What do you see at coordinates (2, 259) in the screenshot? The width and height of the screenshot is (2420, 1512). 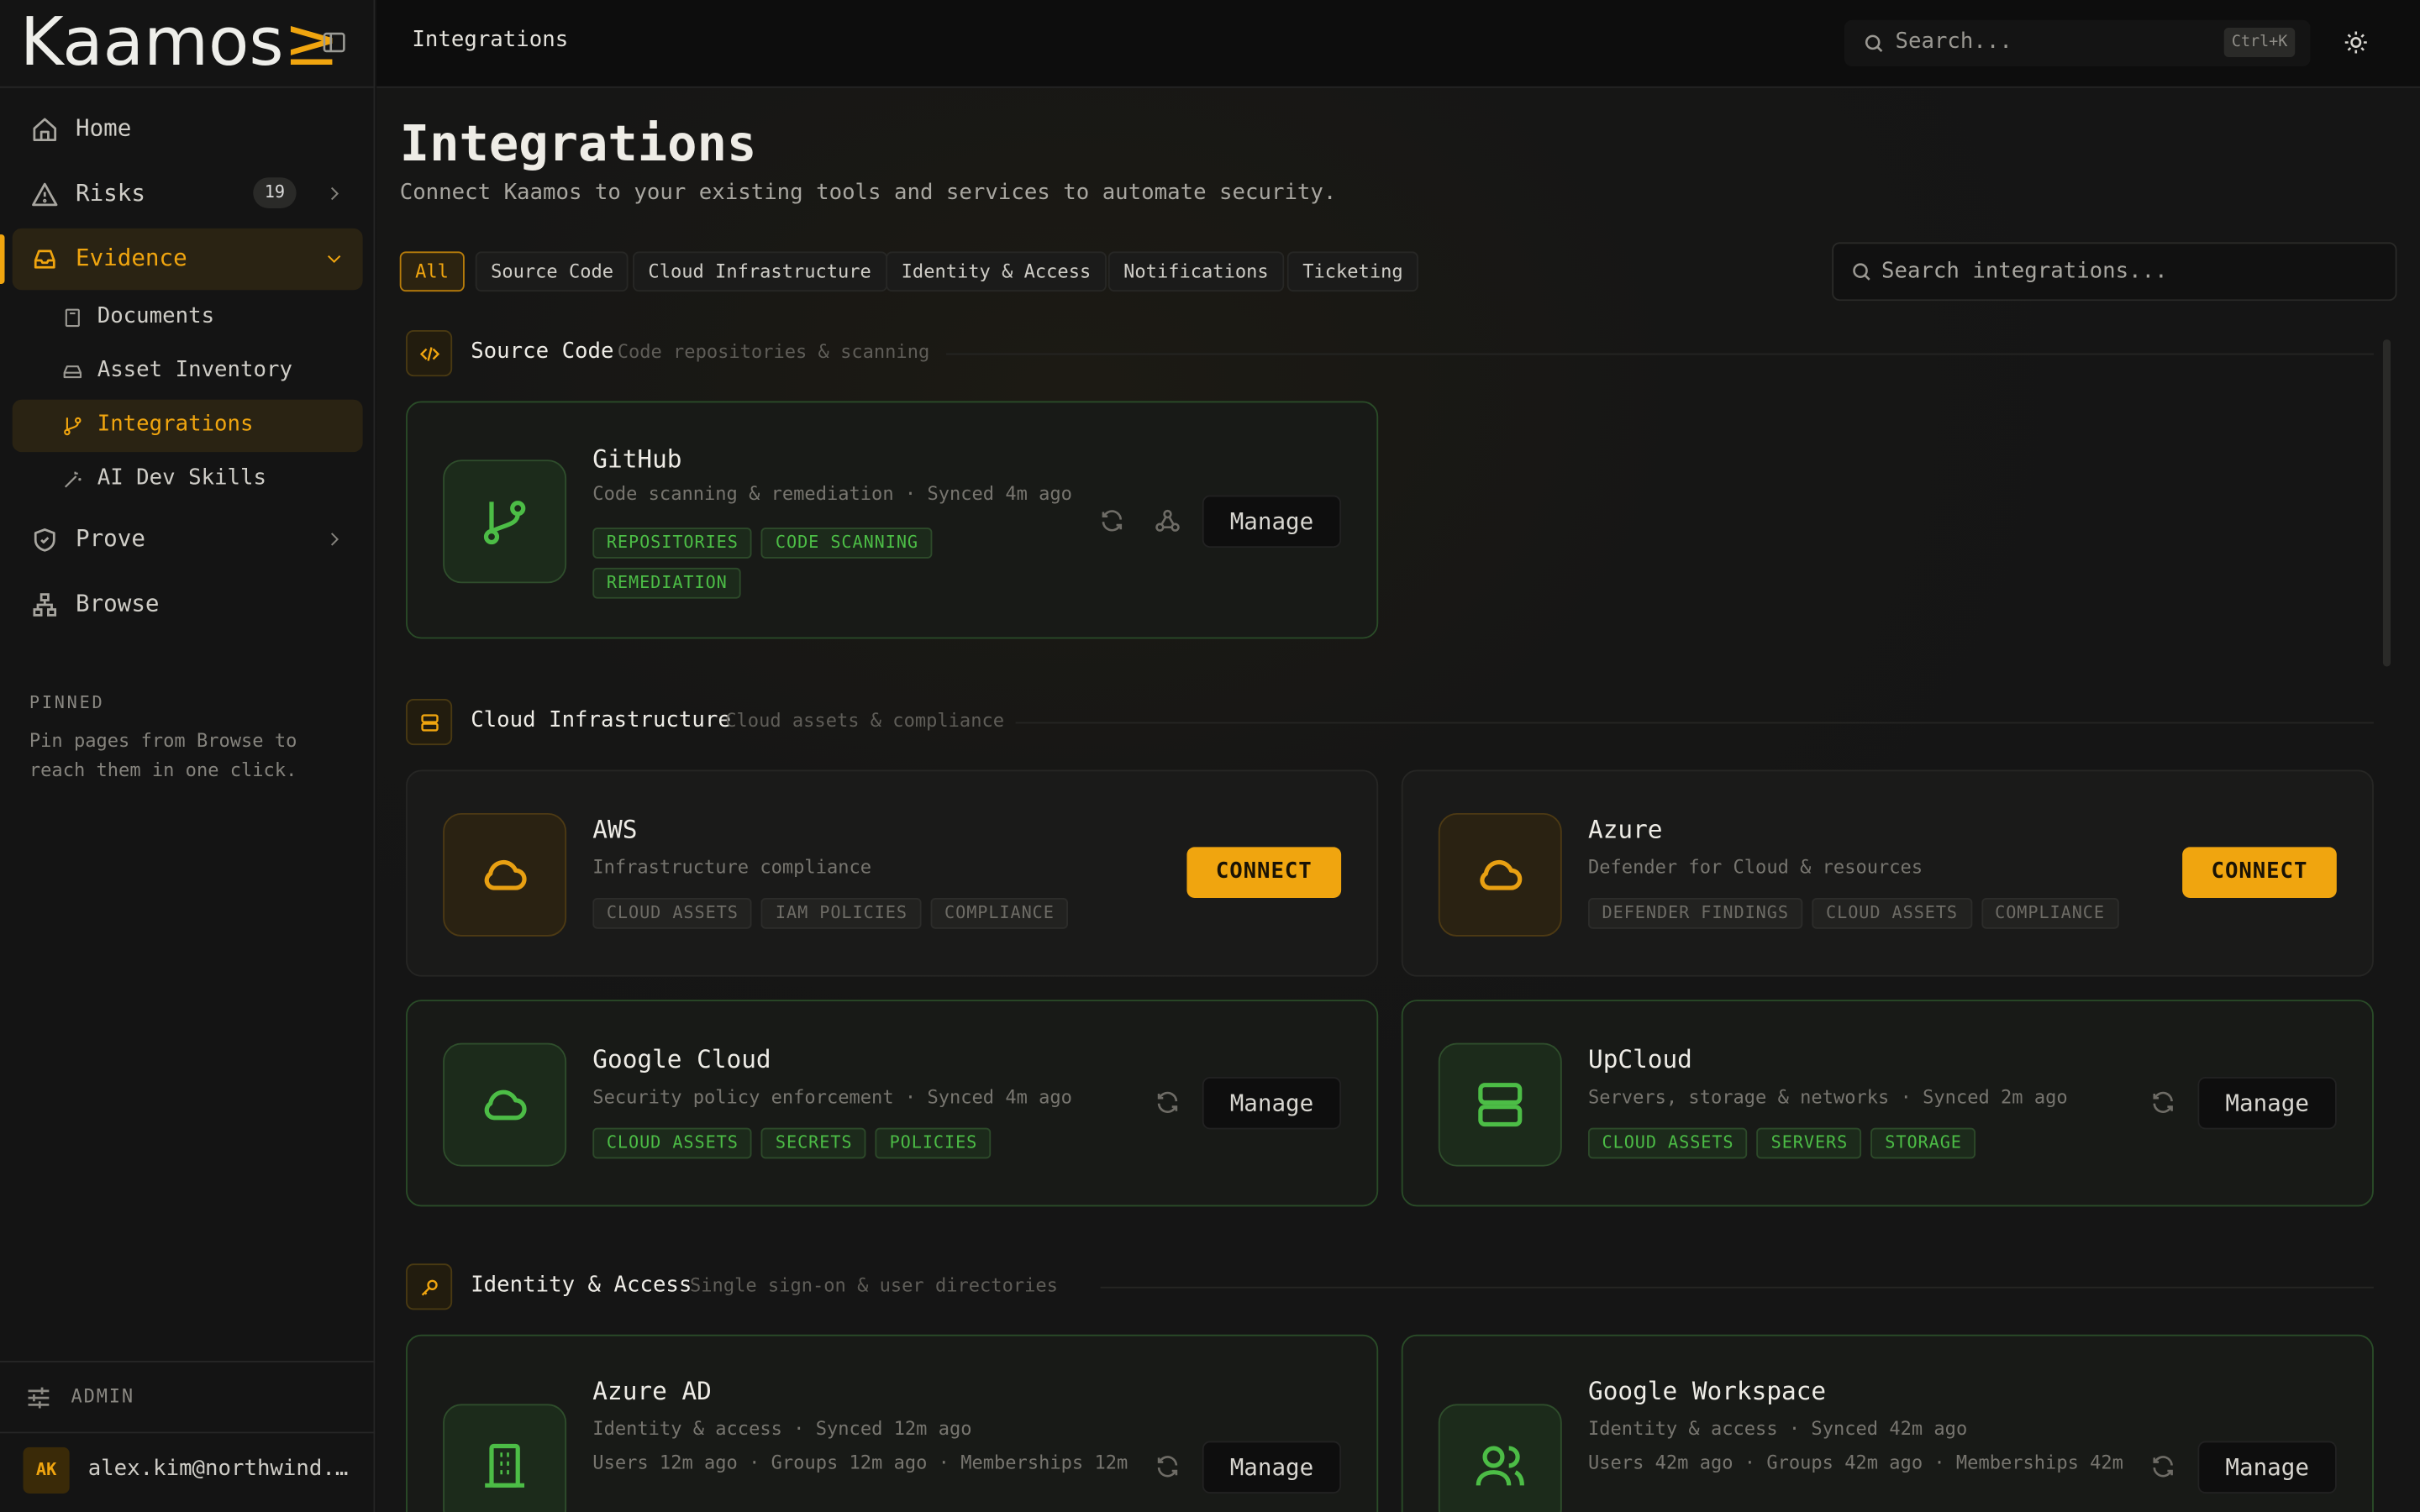 I see `active-indicator` at bounding box center [2, 259].